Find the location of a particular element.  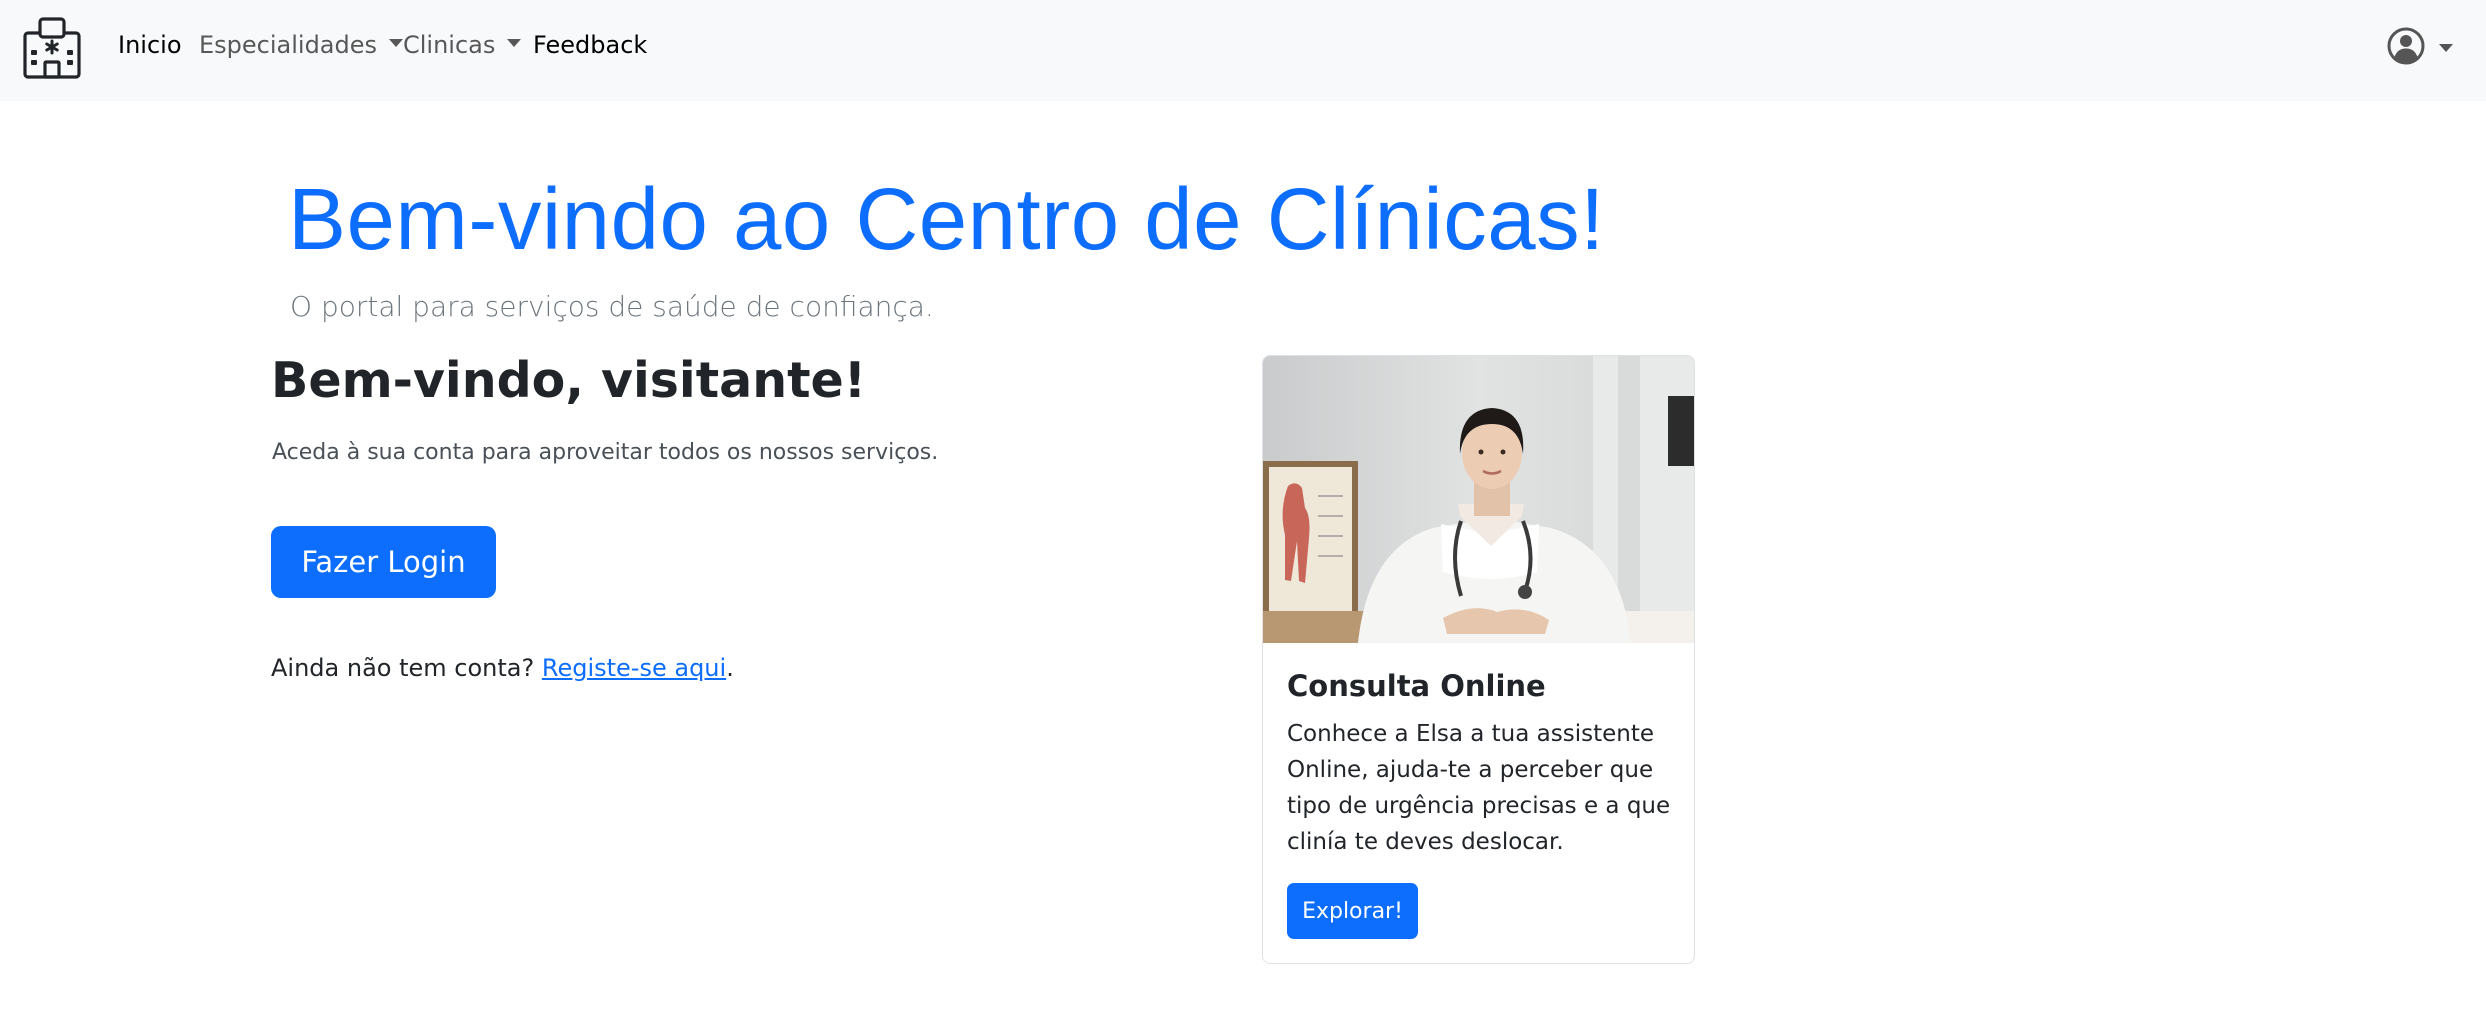

explore-button: Explorar! is located at coordinates (1352, 911).